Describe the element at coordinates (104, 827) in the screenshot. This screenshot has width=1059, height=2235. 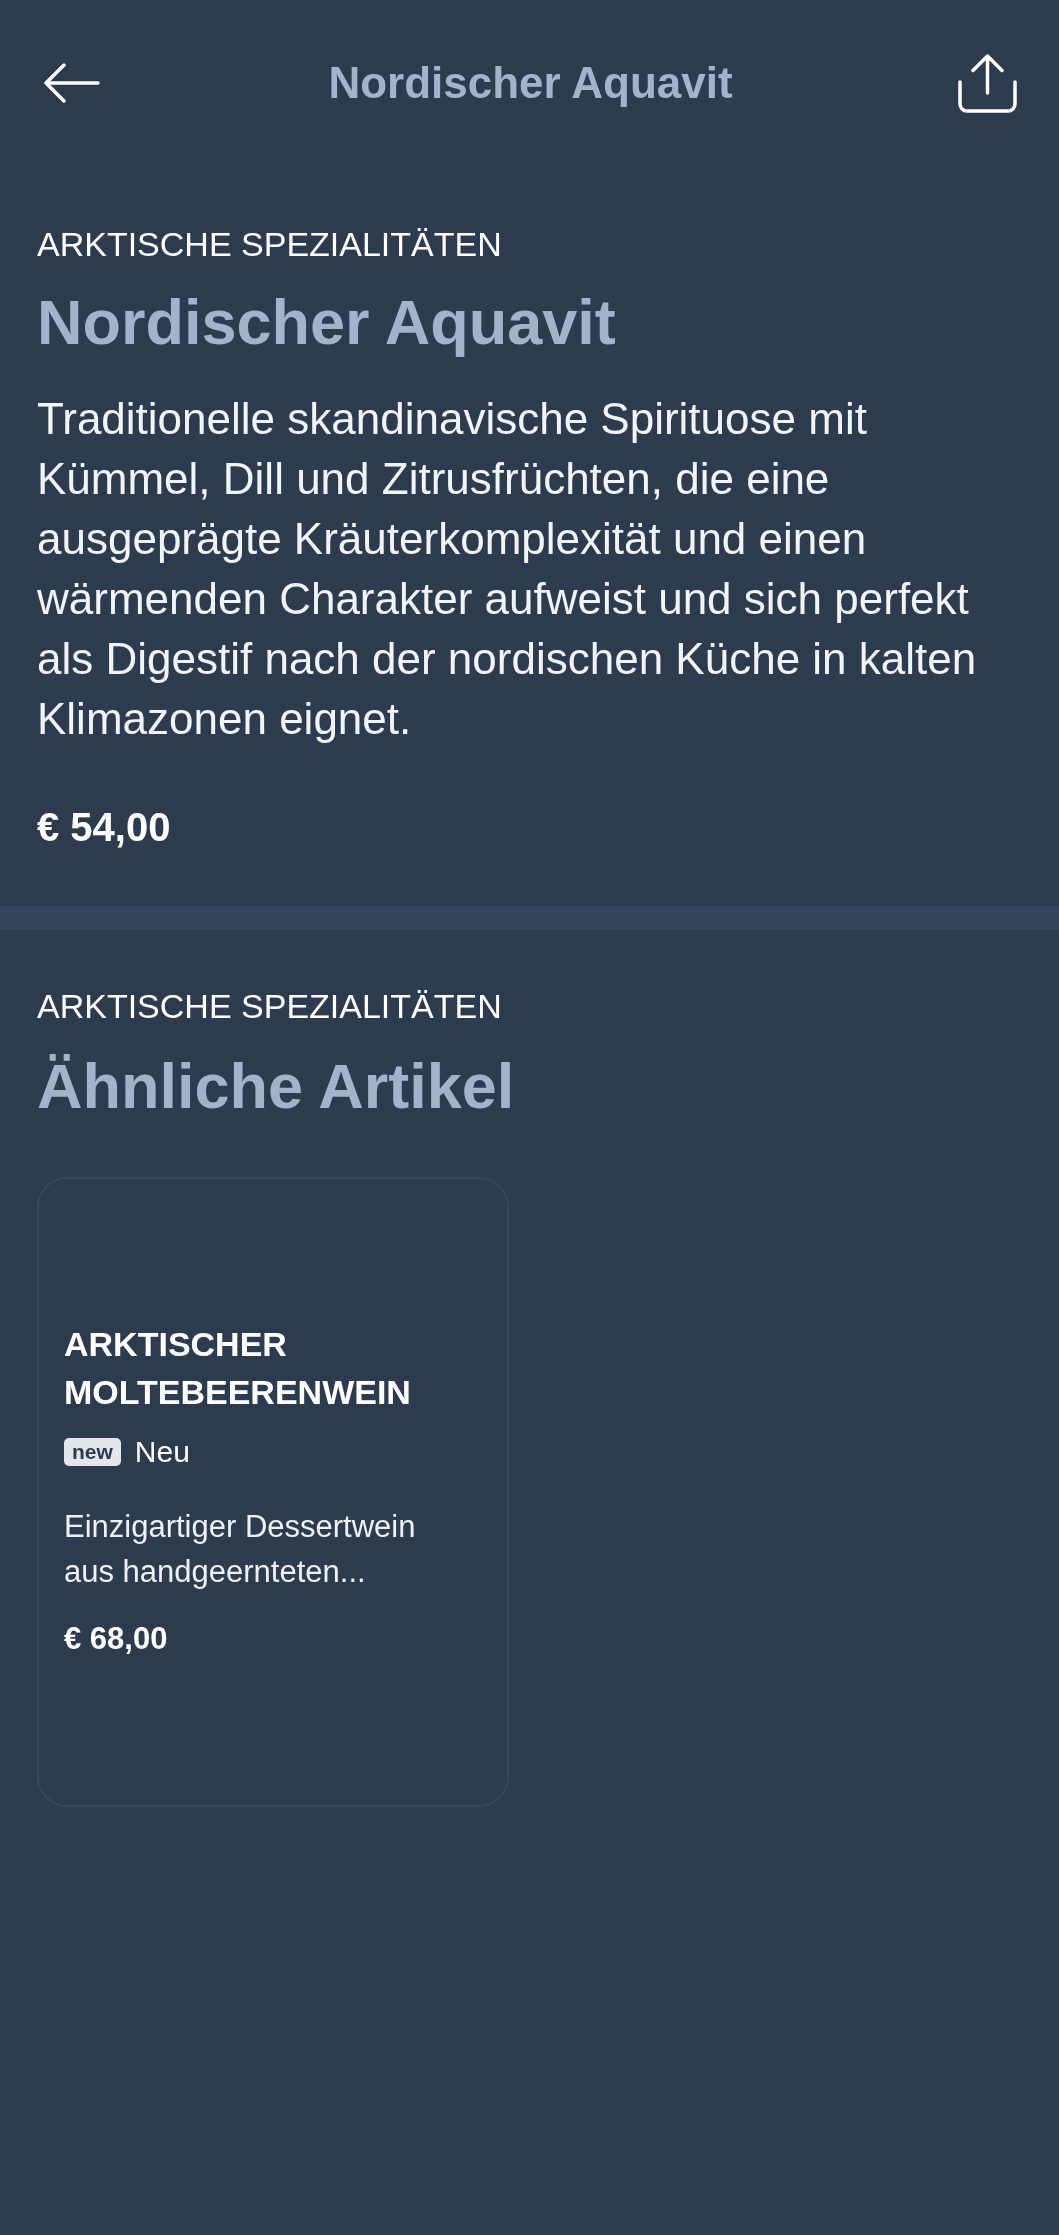
I see `product-price: € 54,00` at that location.